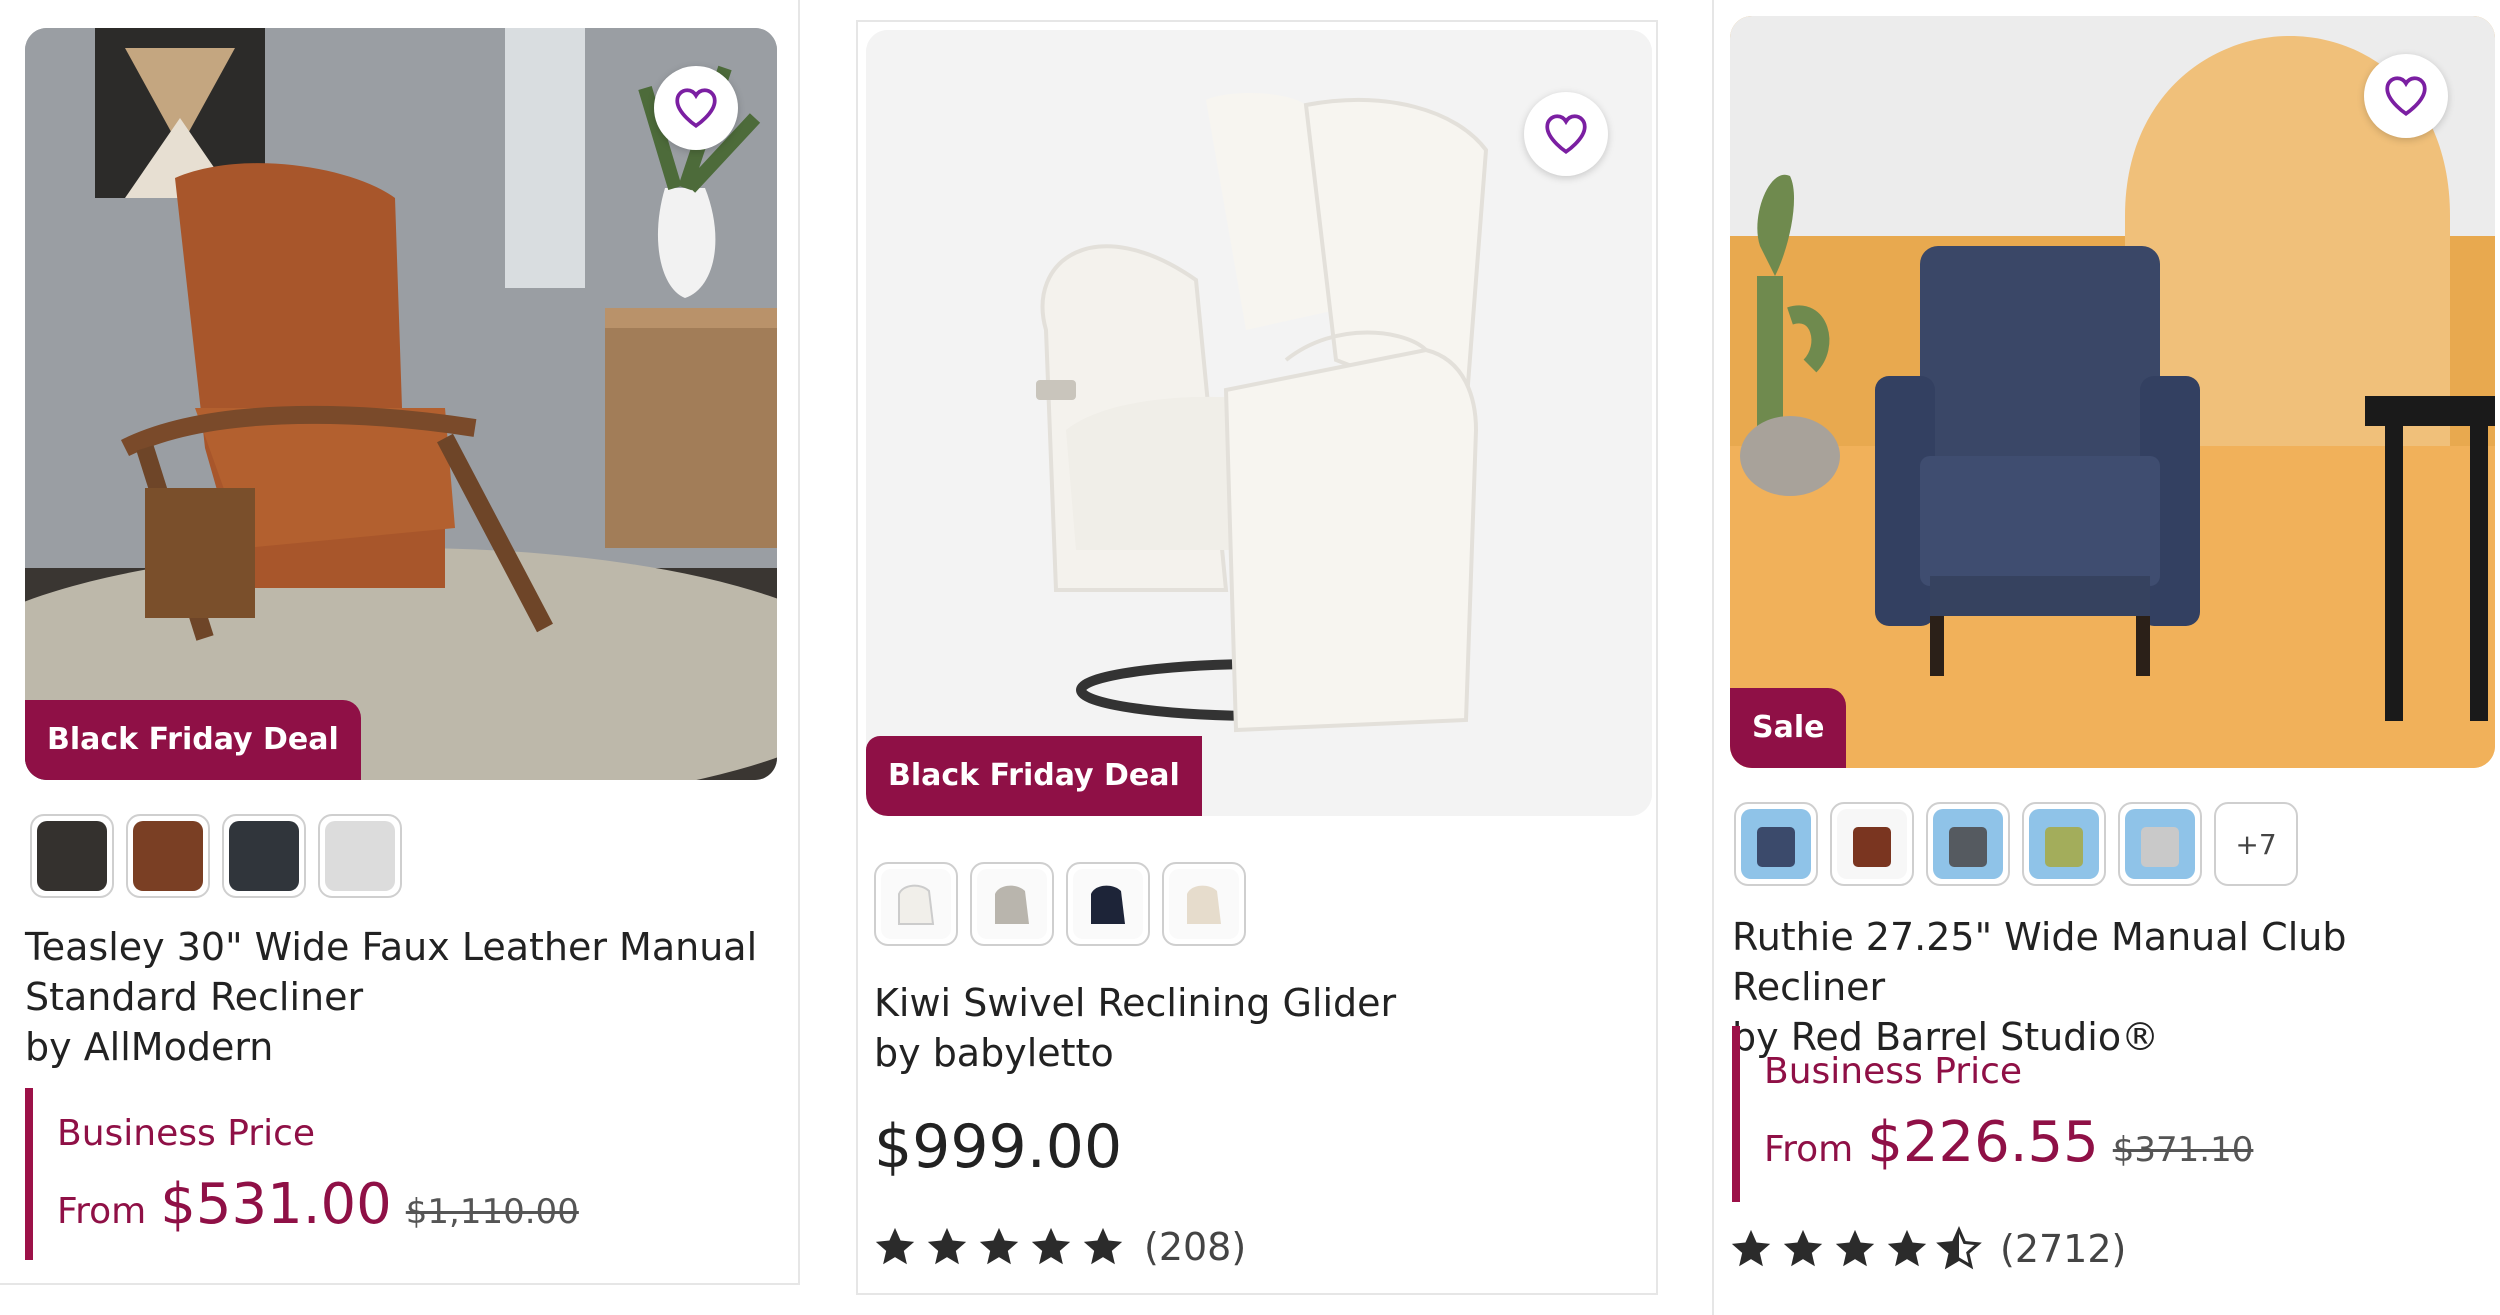  I want to click on color-swatches: +7, so click(2016, 844).